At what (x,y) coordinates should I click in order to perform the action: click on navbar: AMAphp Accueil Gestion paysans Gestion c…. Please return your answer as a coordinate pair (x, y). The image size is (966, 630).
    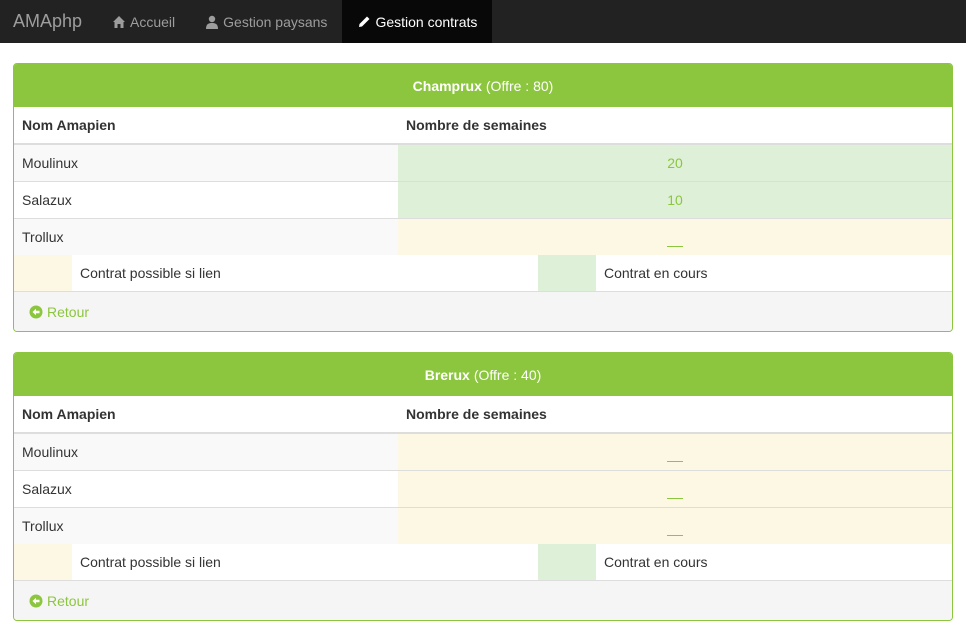
    Looking at the image, I should click on (483, 21).